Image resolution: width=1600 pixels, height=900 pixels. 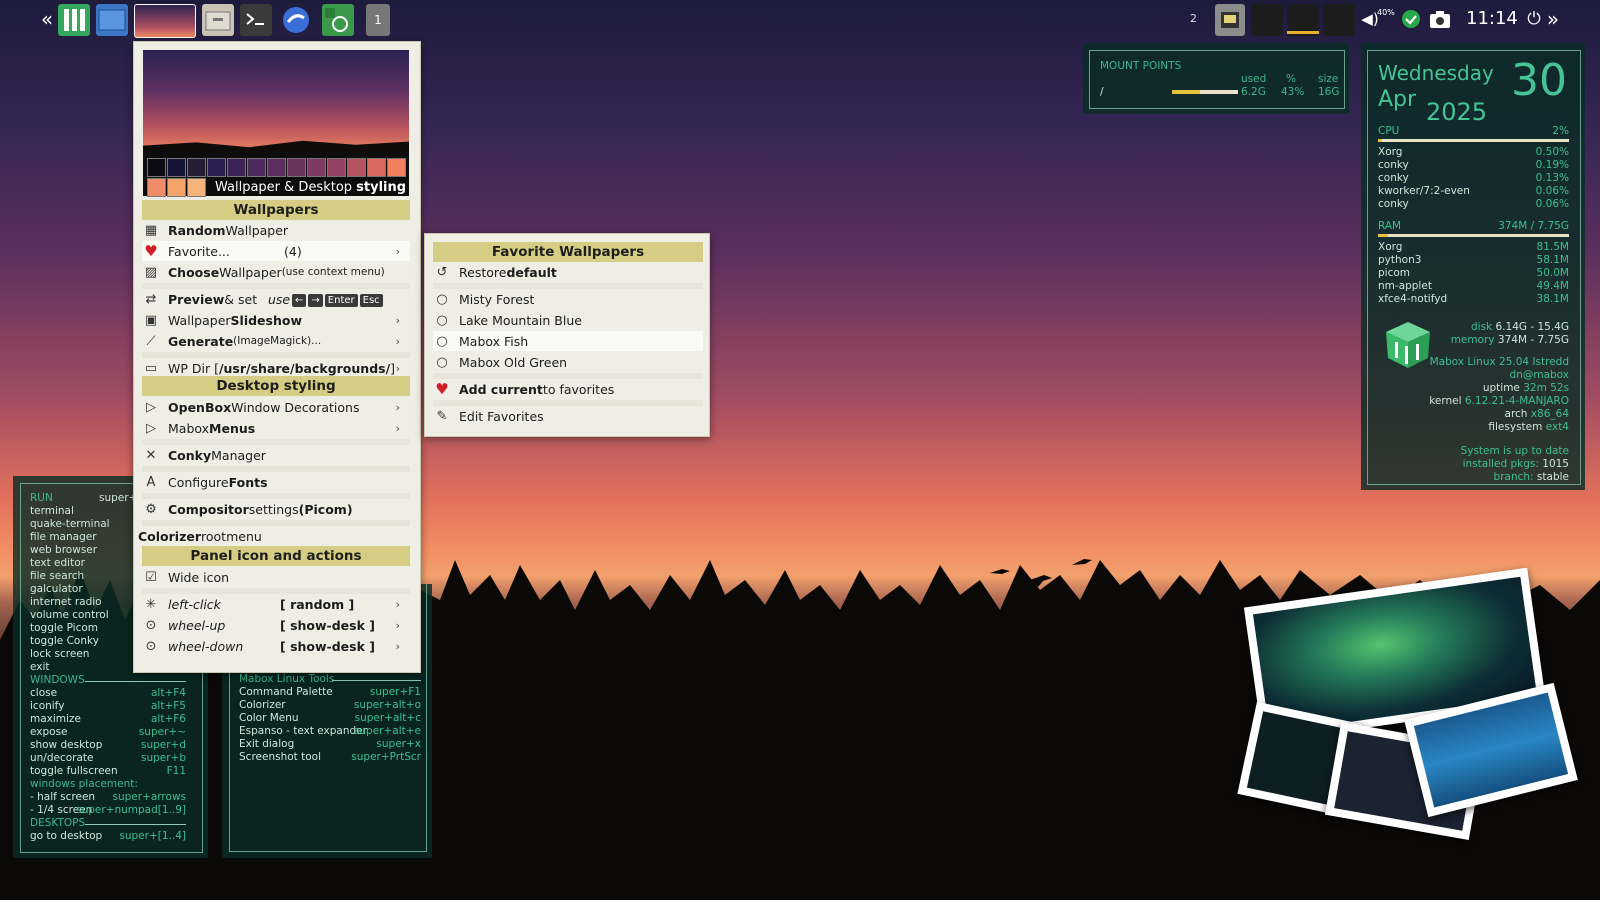 What do you see at coordinates (208, 509) in the screenshot?
I see `compositor-bold: Compositor` at bounding box center [208, 509].